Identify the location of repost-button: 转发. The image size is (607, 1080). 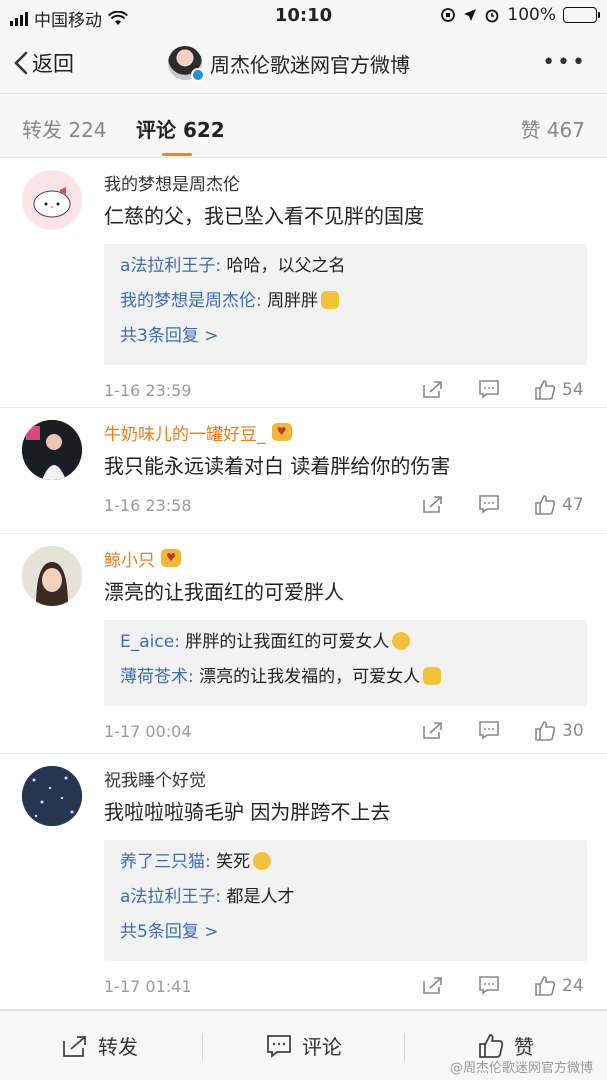
(100, 1045).